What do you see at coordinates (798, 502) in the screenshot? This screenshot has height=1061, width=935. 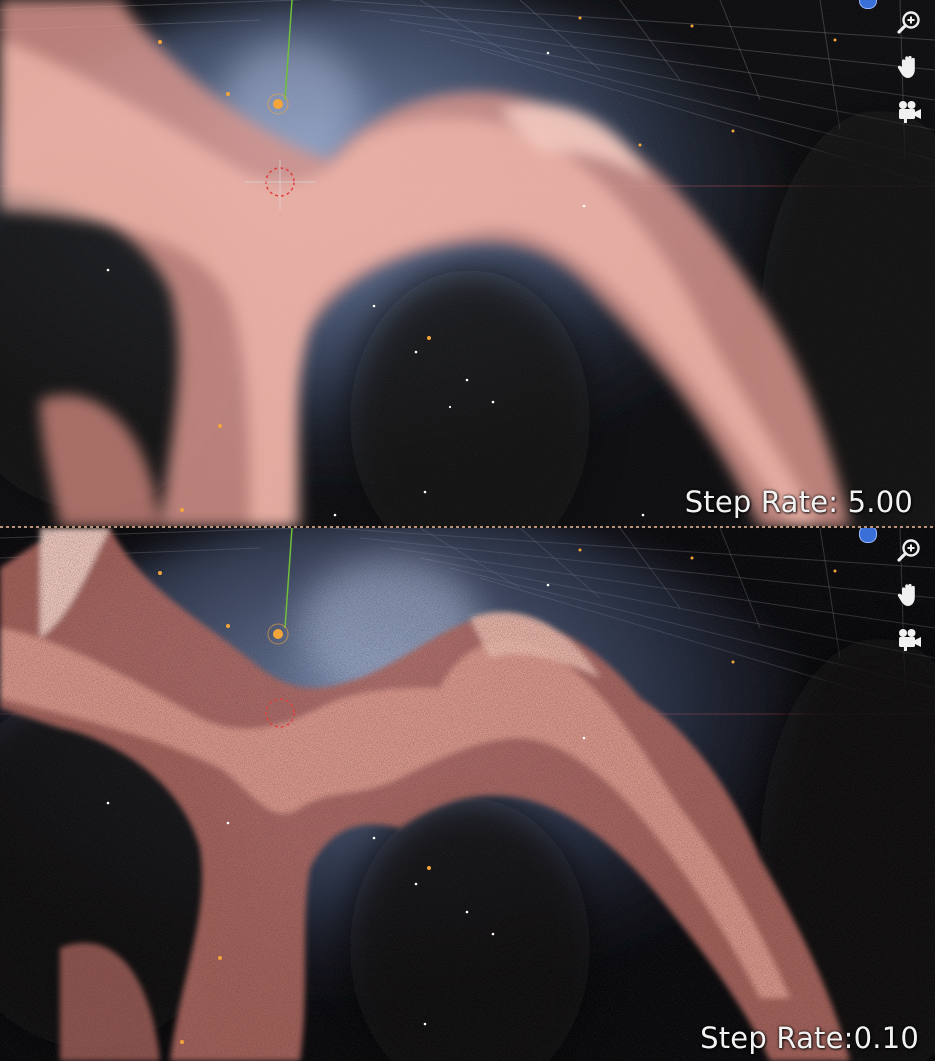 I see `step-rate-label: Step Rate: 5.00` at bounding box center [798, 502].